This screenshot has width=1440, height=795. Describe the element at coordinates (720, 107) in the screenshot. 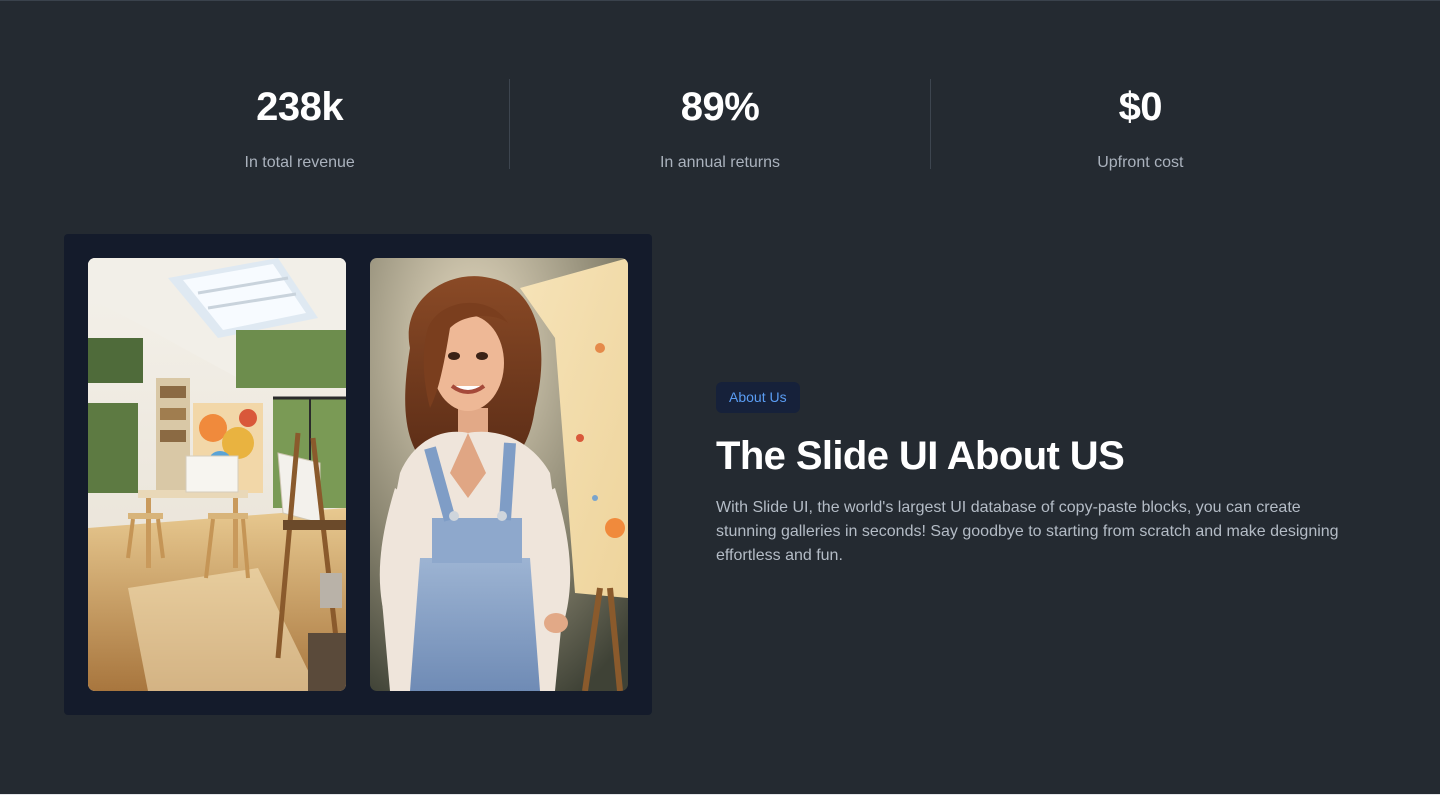

I see `stat-value: 89%` at that location.